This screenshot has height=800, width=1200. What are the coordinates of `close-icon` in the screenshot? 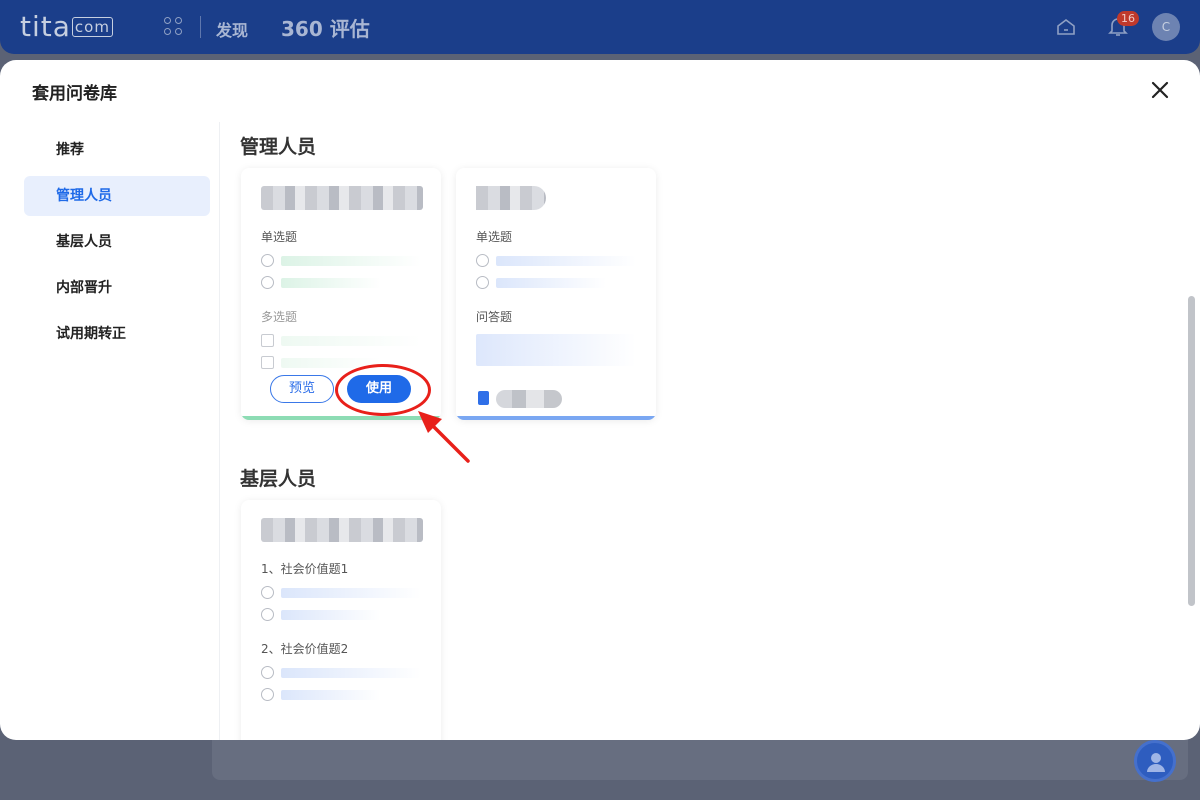 It's located at (1160, 90).